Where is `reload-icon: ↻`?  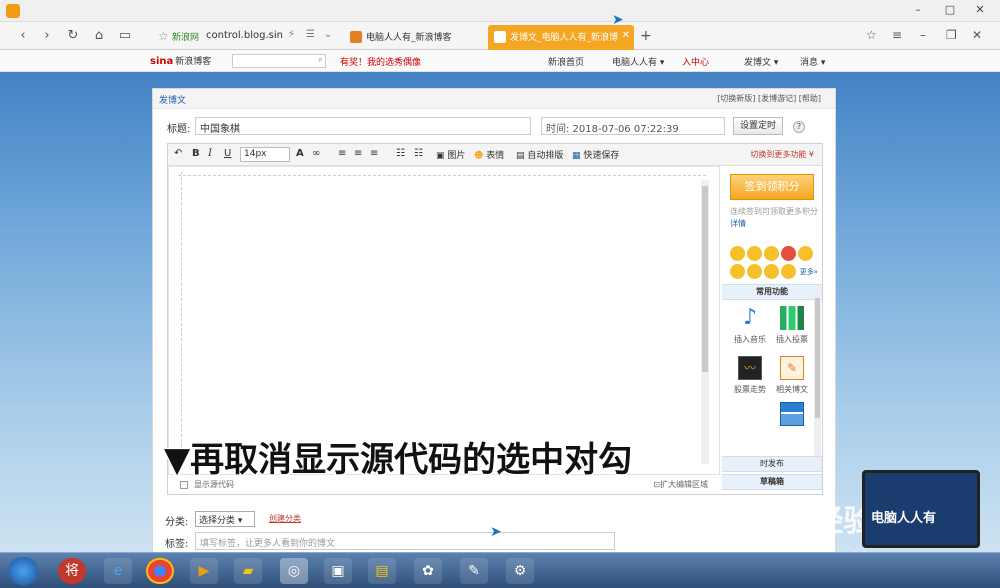 reload-icon: ↻ is located at coordinates (73, 36).